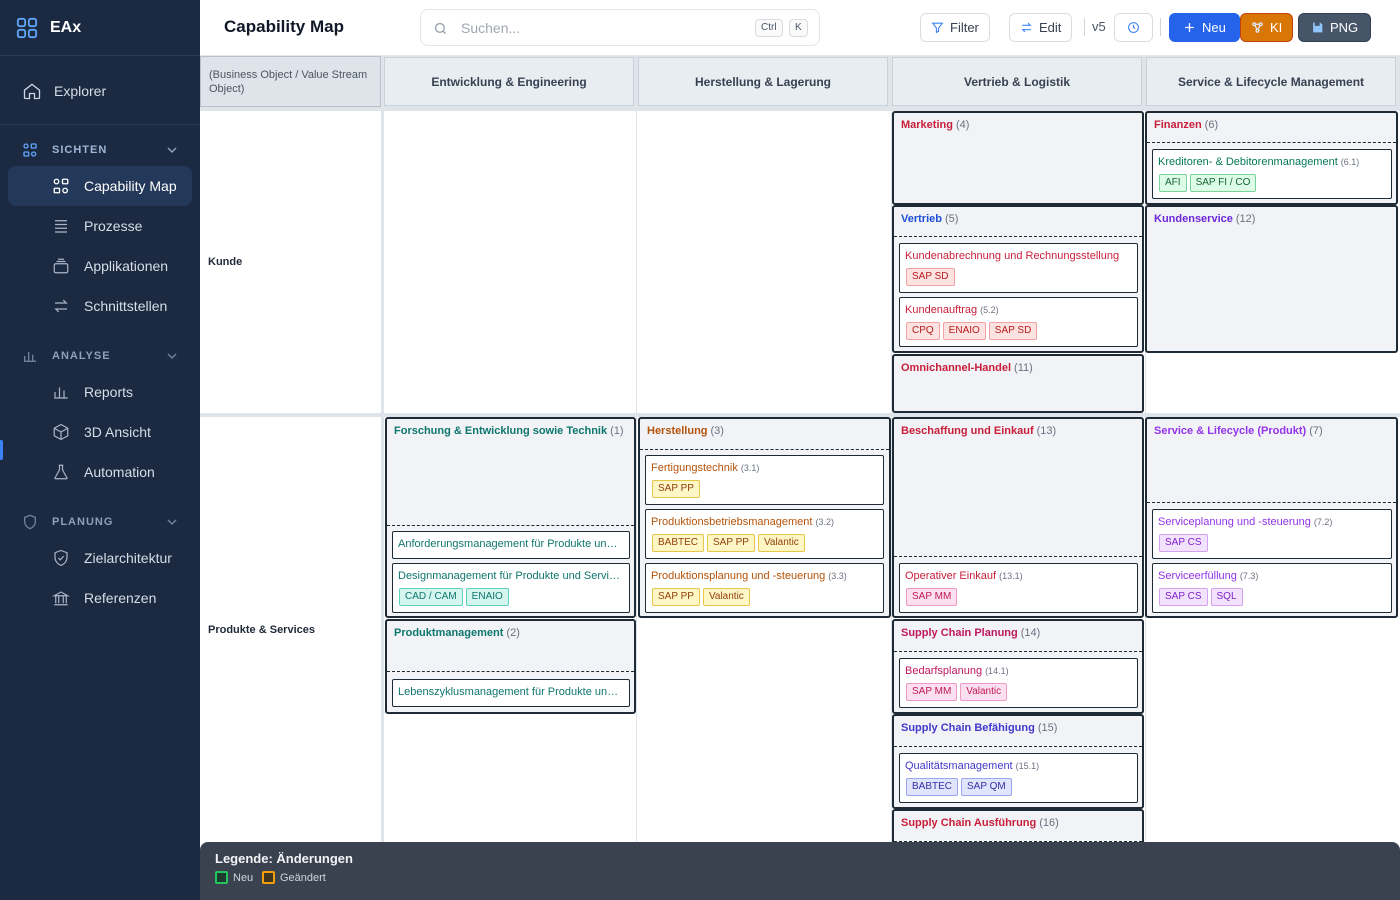 Image resolution: width=1400 pixels, height=900 pixels. Describe the element at coordinates (1318, 27) in the screenshot. I see `save-icon` at that location.